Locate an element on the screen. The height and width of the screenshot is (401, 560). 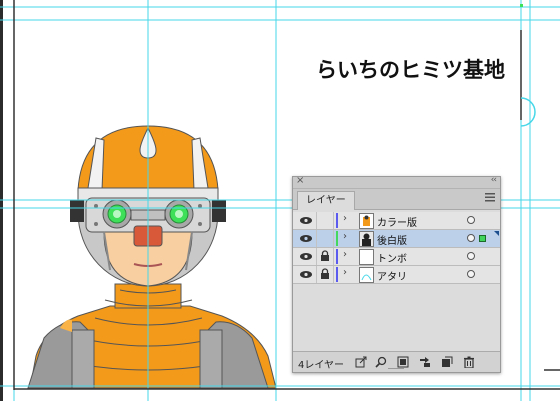
layer-row: › カラー版 is located at coordinates (396, 221).